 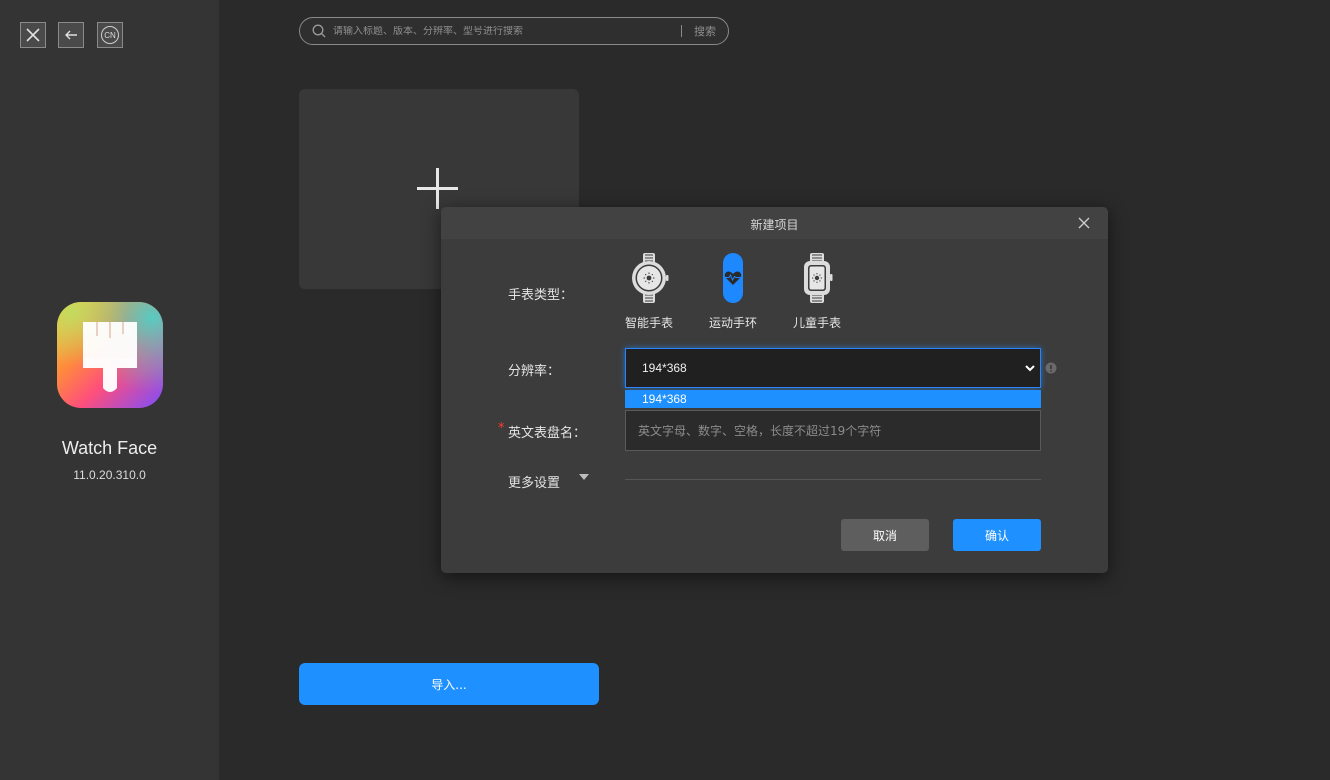 What do you see at coordinates (109, 448) in the screenshot?
I see `app-name: Watch Face` at bounding box center [109, 448].